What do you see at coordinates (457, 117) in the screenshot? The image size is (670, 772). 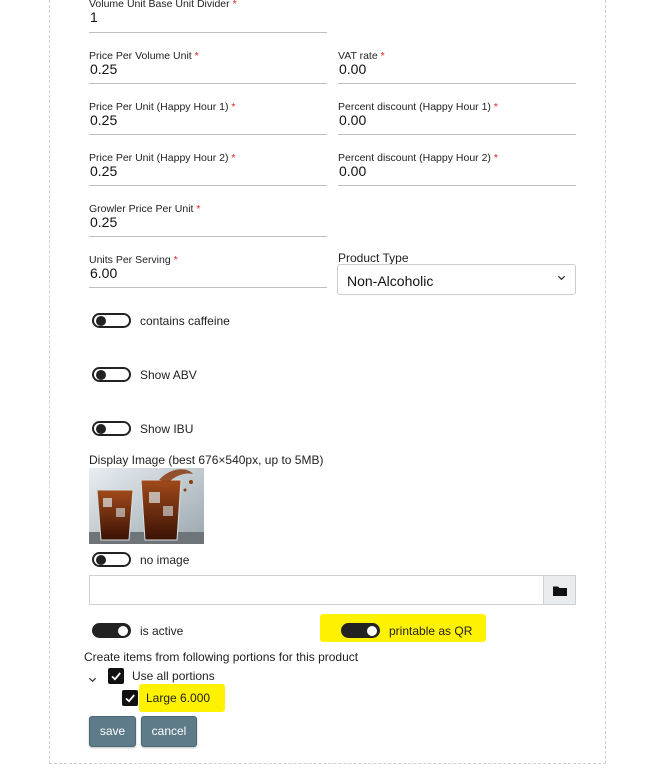 I see `discount-hh1-field: Percent discount (Happy Hour 1) * 0.00` at bounding box center [457, 117].